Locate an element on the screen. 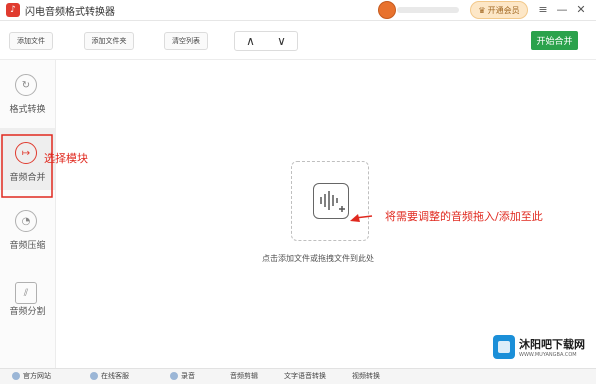 This screenshot has height=384, width=596. select-module-annotation: 选择模块 is located at coordinates (66, 158).